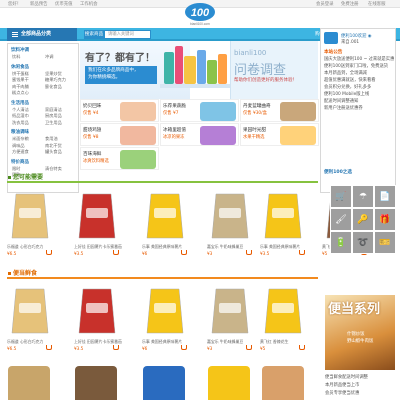 This screenshot has width=400, height=400. Describe the element at coordinates (199, 110) in the screenshot. I see `promo-tile: 乐荐果蔬脆 仅售 ¥7` at that location.